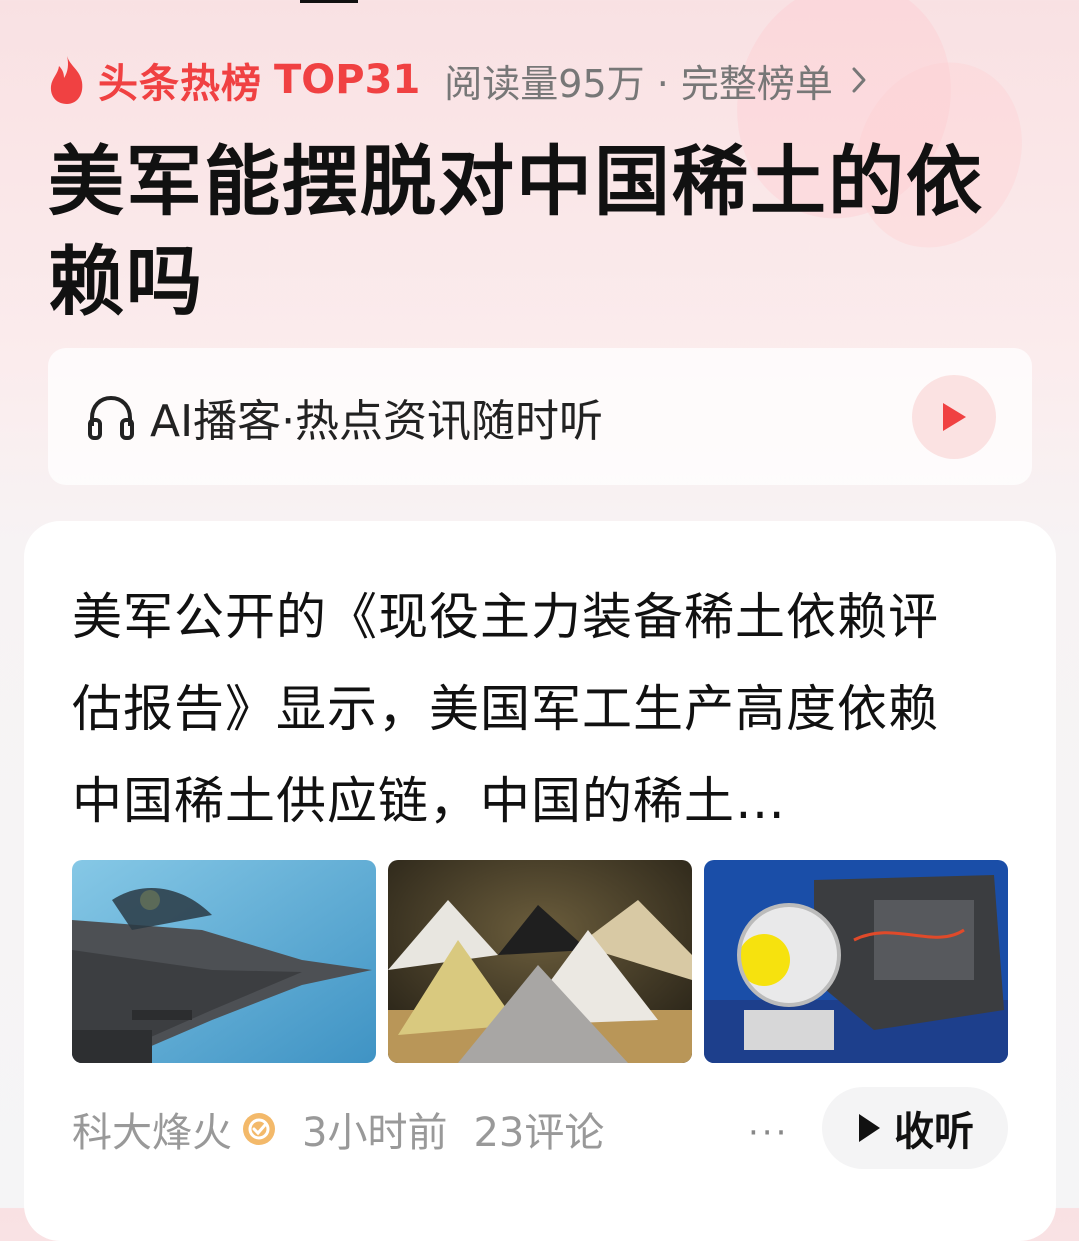  Describe the element at coordinates (859, 80) in the screenshot. I see `chevron-right-icon` at that location.